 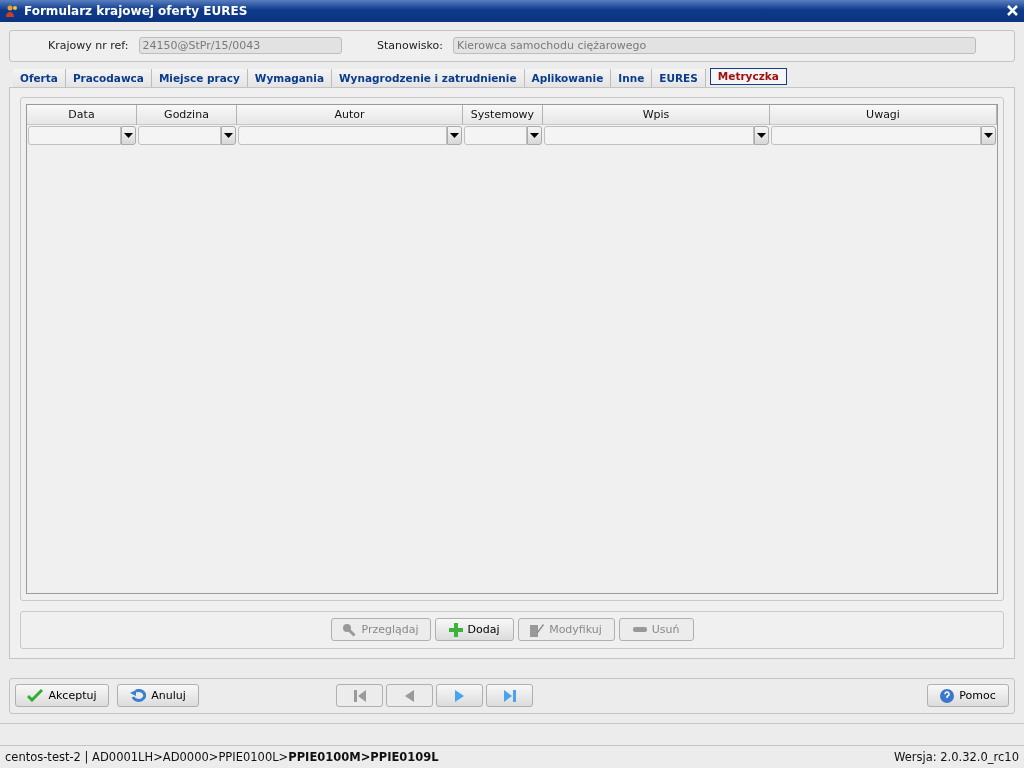 What do you see at coordinates (639, 630) in the screenshot?
I see `minus-icon` at bounding box center [639, 630].